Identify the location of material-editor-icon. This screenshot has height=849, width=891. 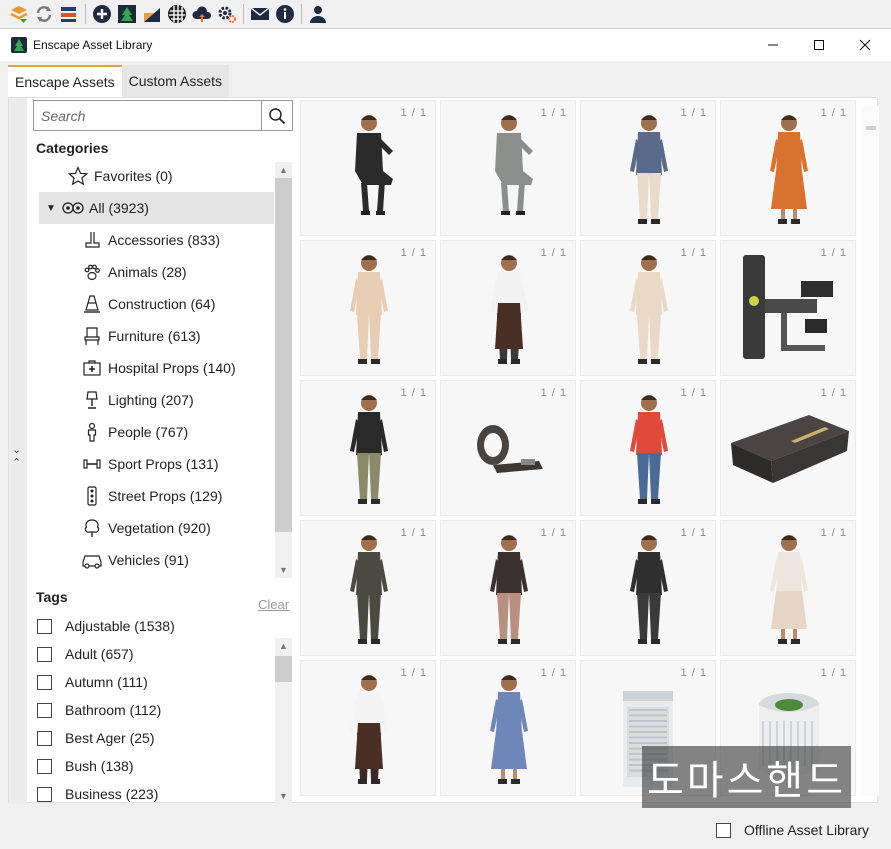
(152, 14).